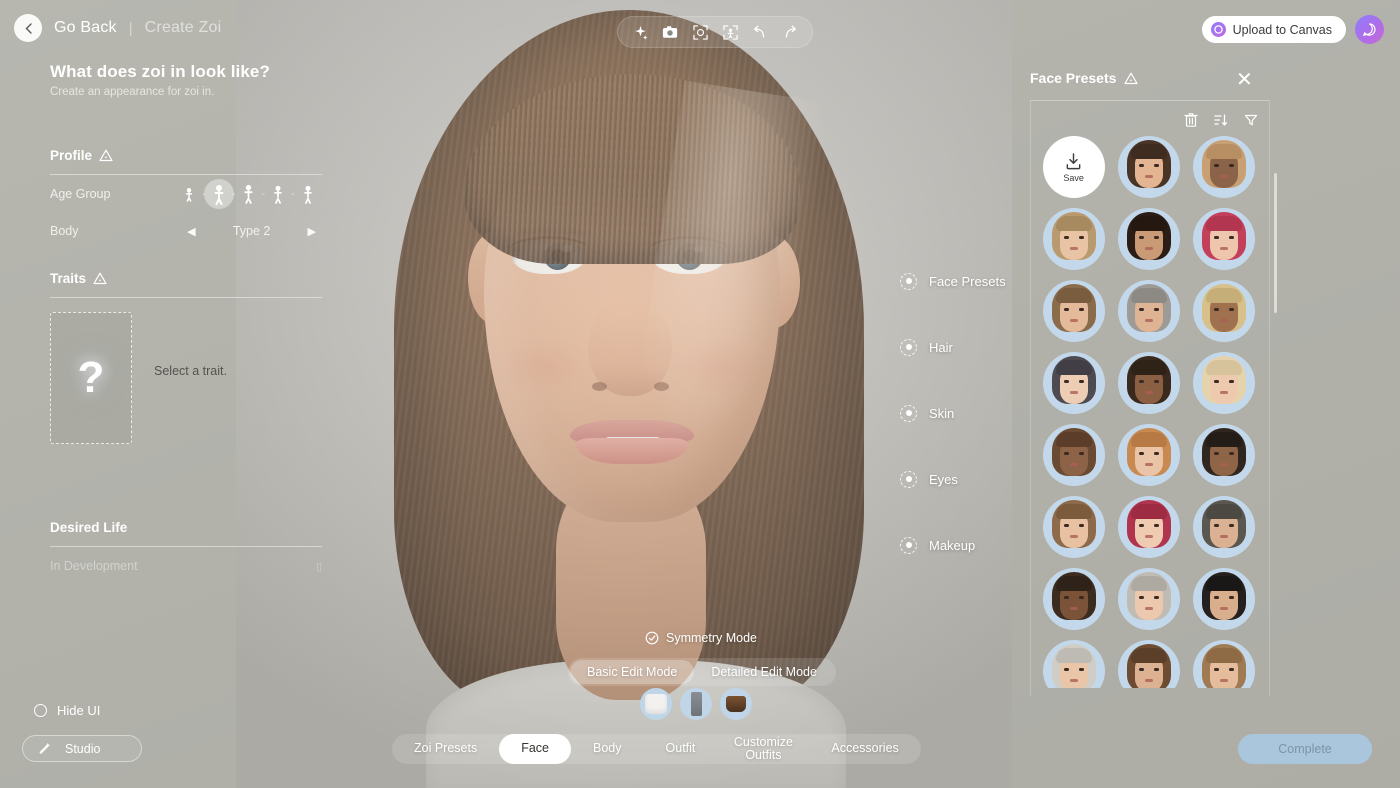 The image size is (1400, 788). What do you see at coordinates (953, 545) in the screenshot?
I see `stage-nav-item-makeup: Makeup` at bounding box center [953, 545].